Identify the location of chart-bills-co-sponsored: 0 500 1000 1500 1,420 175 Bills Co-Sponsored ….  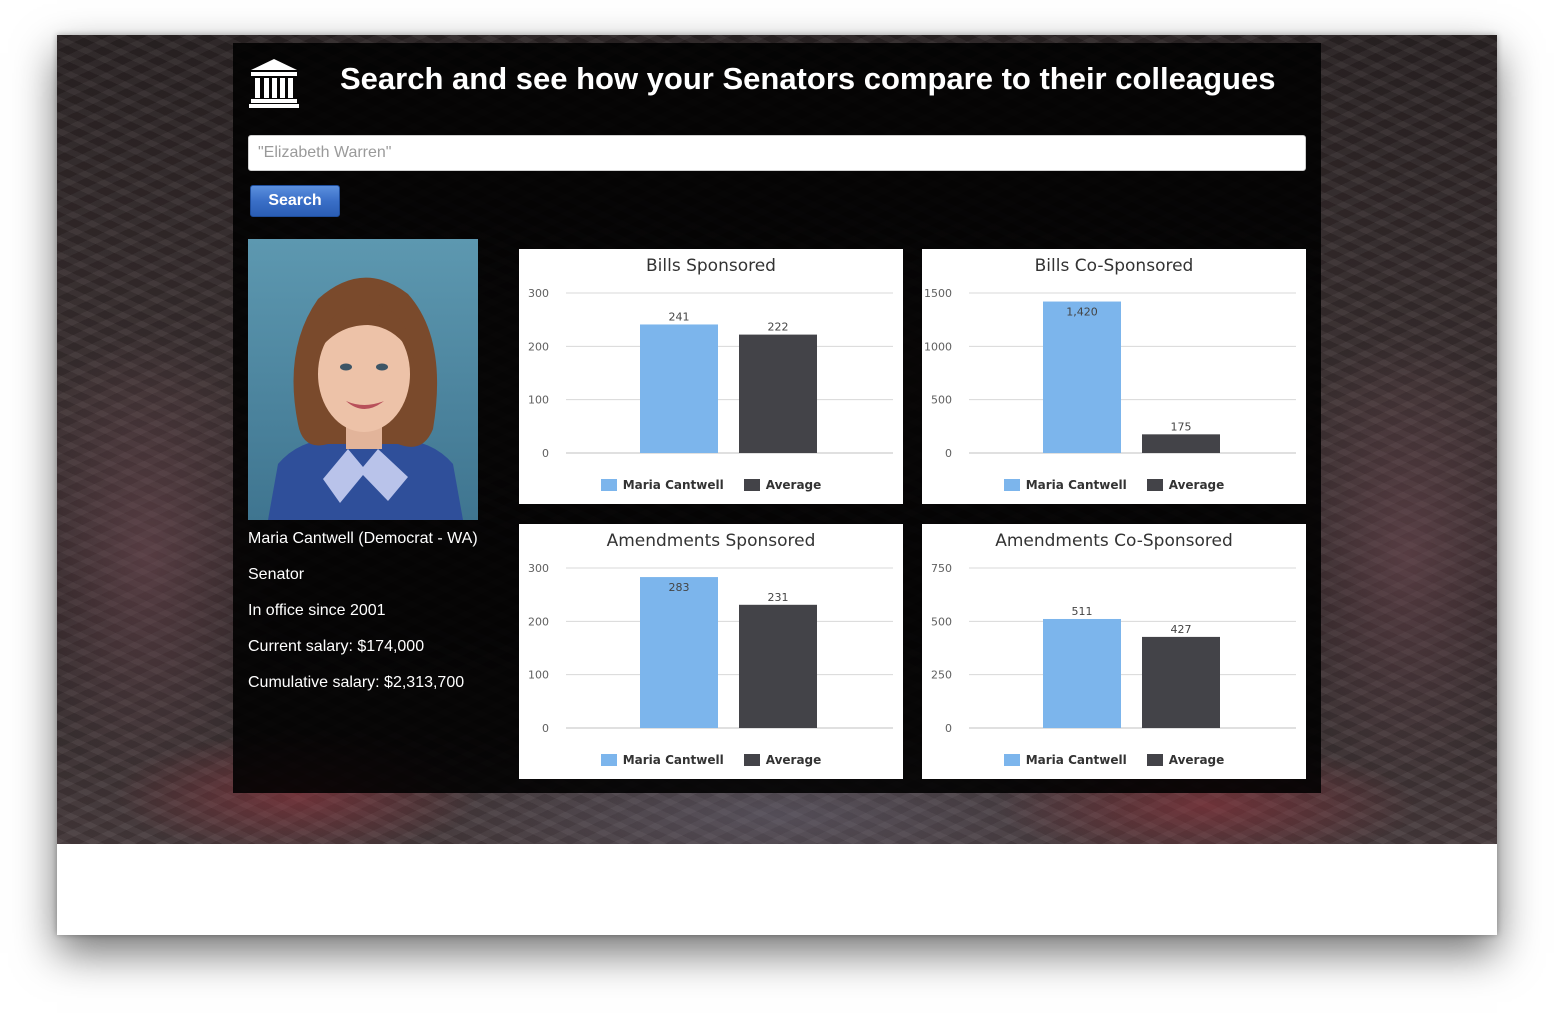
(1114, 376).